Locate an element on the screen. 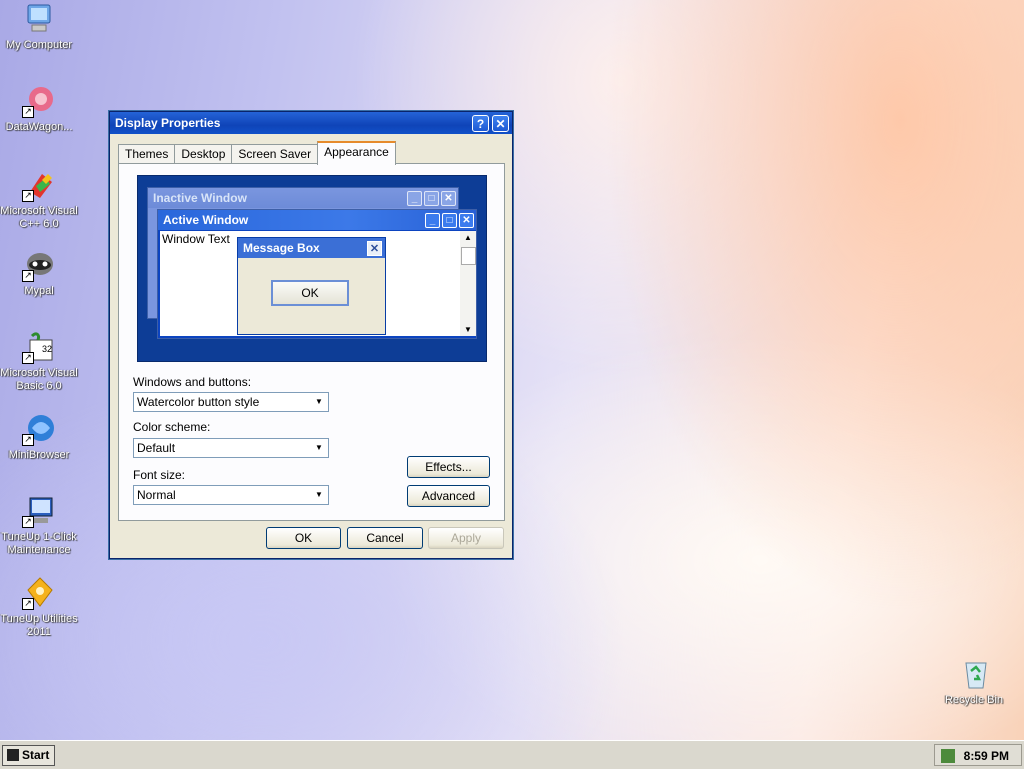  system-tray: 8:59 PM is located at coordinates (978, 755).